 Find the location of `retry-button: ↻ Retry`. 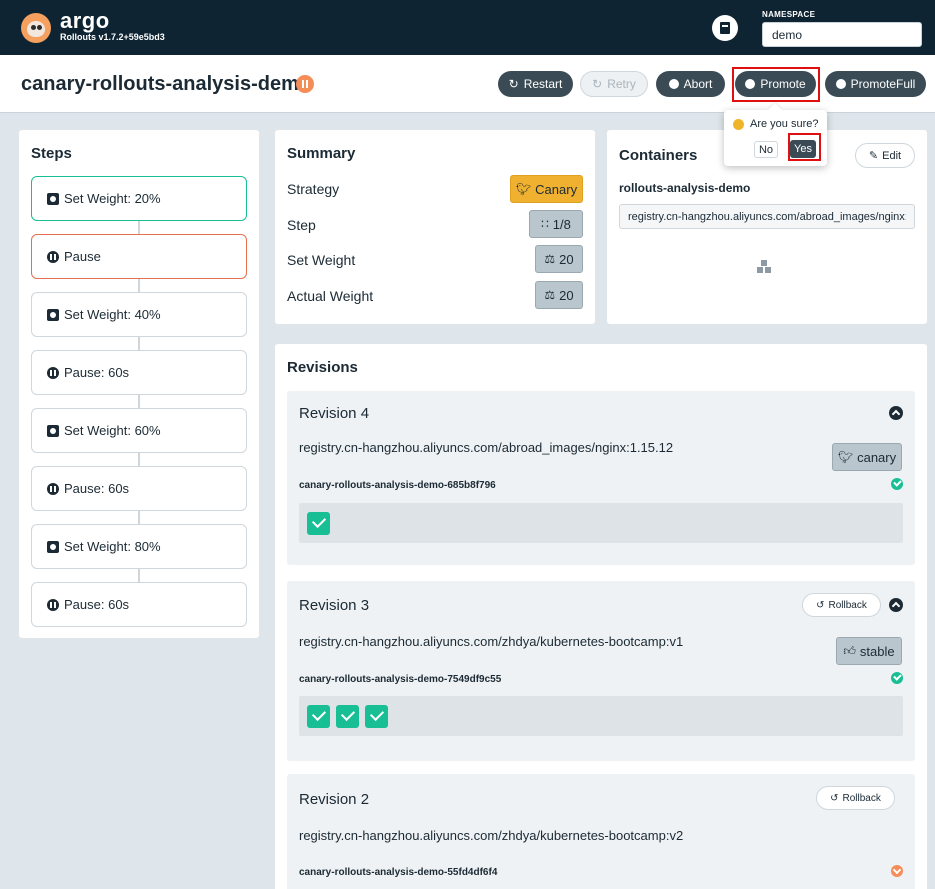

retry-button: ↻ Retry is located at coordinates (614, 84).